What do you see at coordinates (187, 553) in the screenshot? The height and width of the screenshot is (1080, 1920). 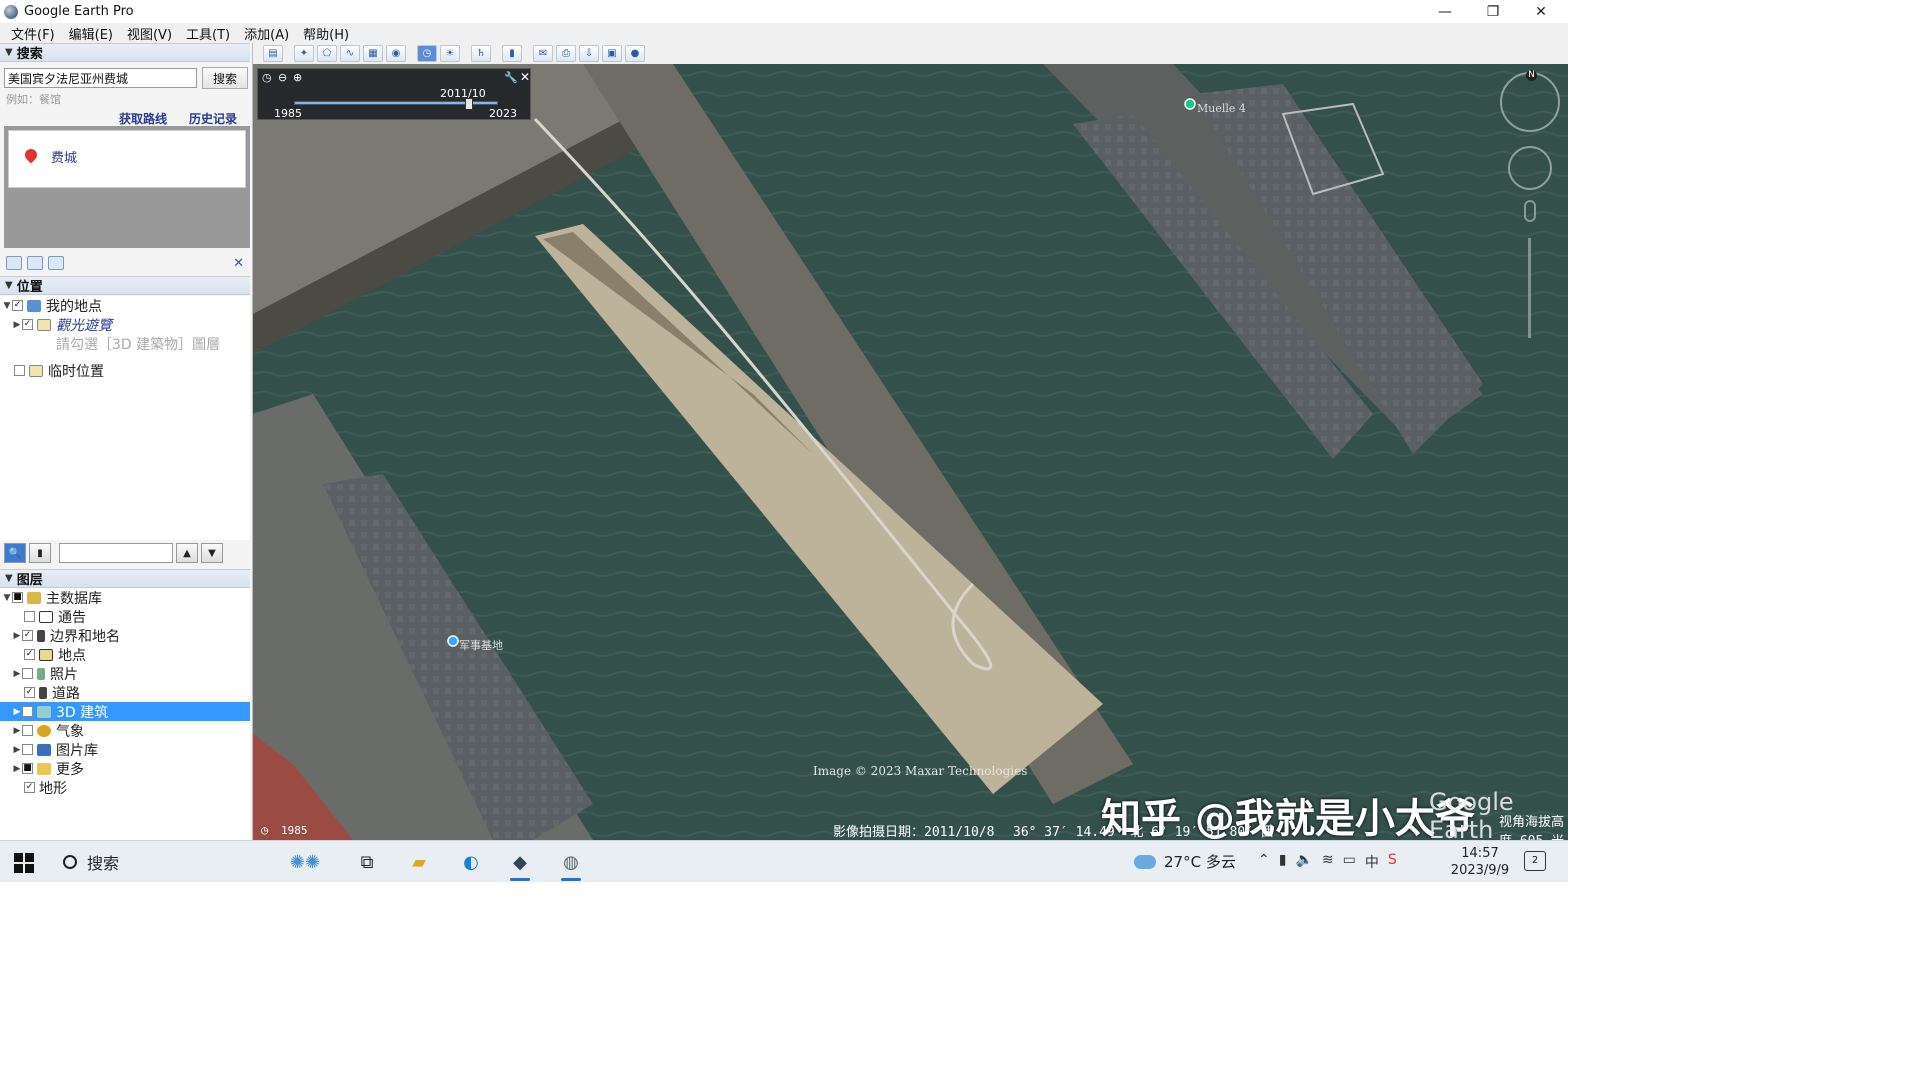 I see `arrow-up-icon: ▲` at bounding box center [187, 553].